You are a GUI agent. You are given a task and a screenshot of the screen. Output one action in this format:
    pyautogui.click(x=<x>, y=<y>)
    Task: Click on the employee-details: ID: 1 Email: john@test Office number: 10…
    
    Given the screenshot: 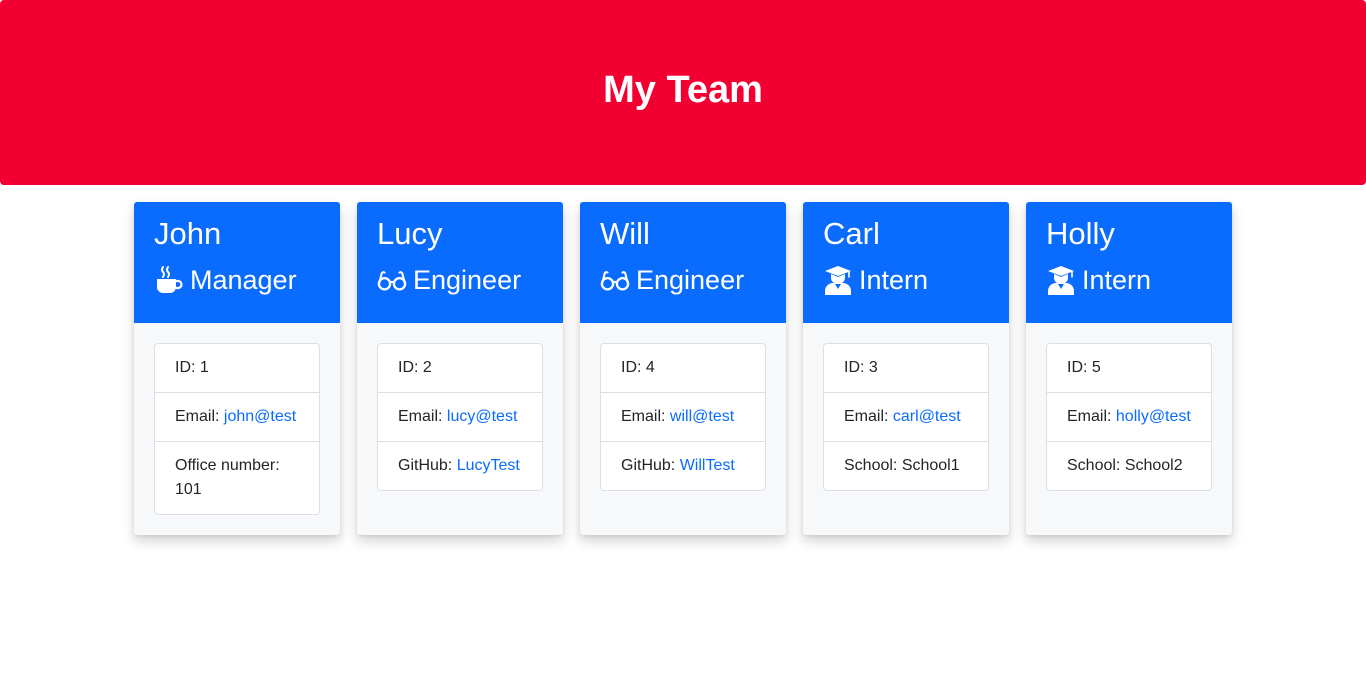 What is the action you would take?
    pyautogui.click(x=237, y=429)
    